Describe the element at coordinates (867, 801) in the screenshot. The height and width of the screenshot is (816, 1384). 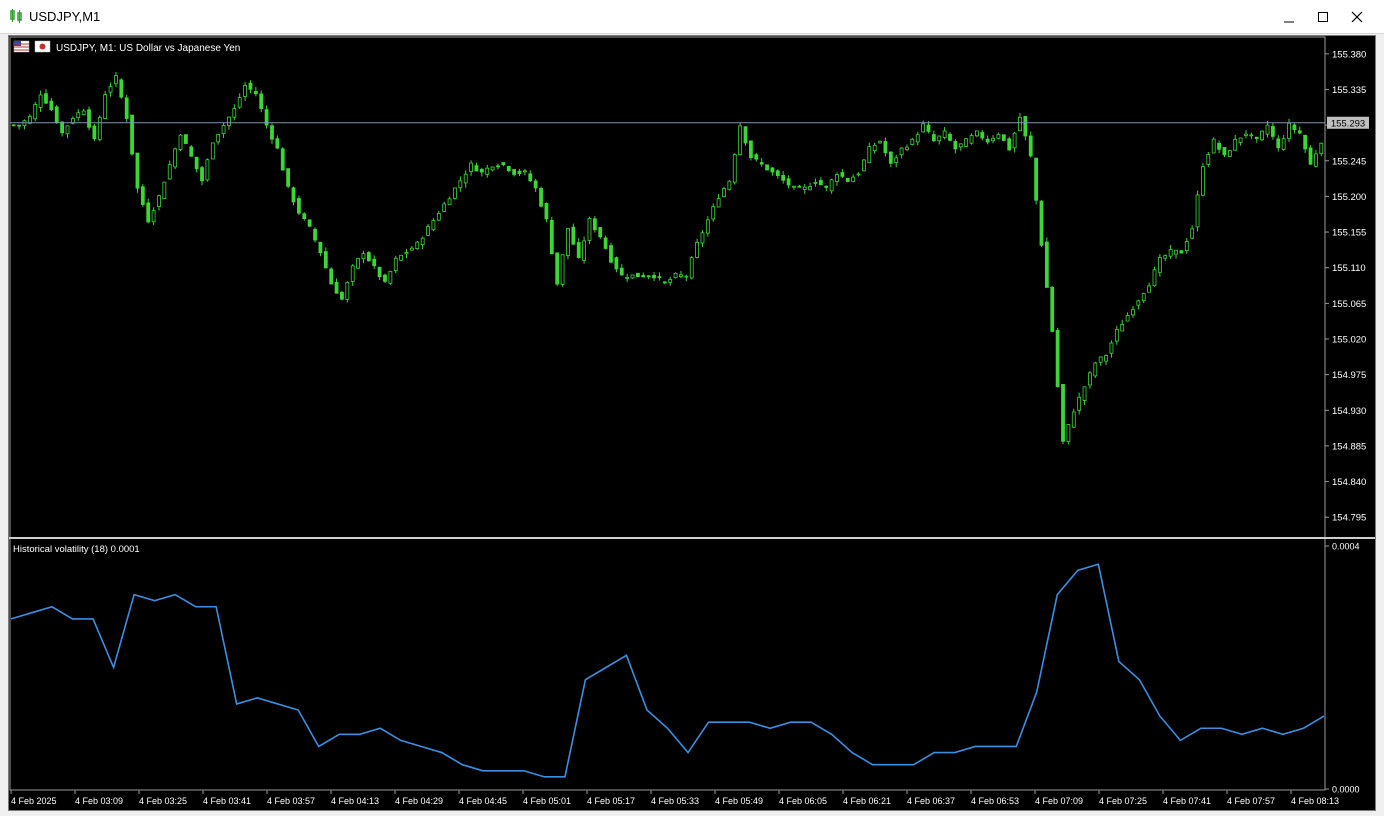
I see `time-tick-label: 4 Feb 06:21` at that location.